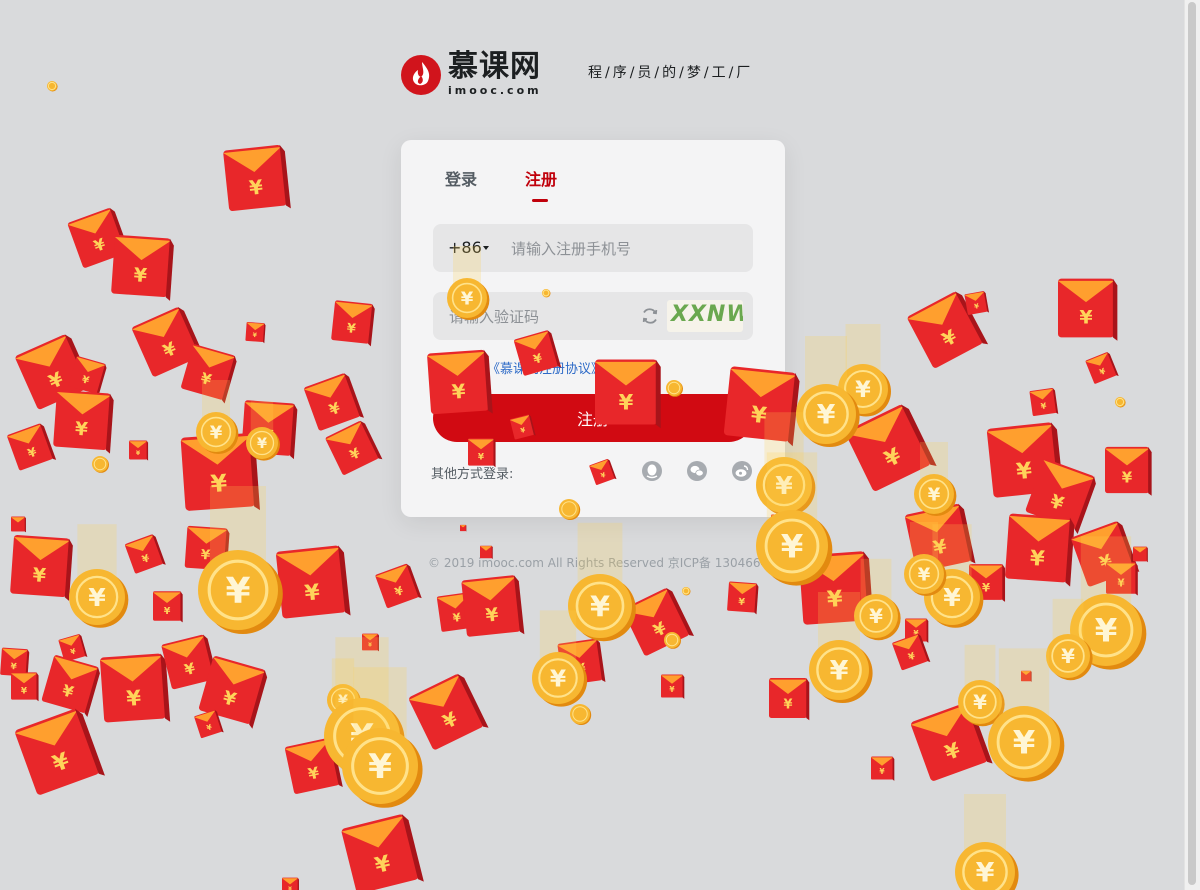 The image size is (1200, 890). What do you see at coordinates (461, 178) in the screenshot?
I see `tab-login: 登录` at bounding box center [461, 178].